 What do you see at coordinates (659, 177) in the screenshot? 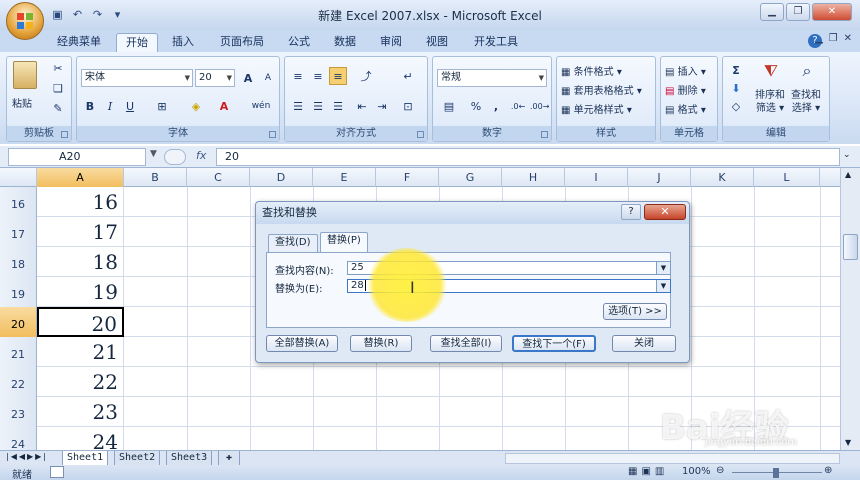
I see `column-header: J` at bounding box center [659, 177].